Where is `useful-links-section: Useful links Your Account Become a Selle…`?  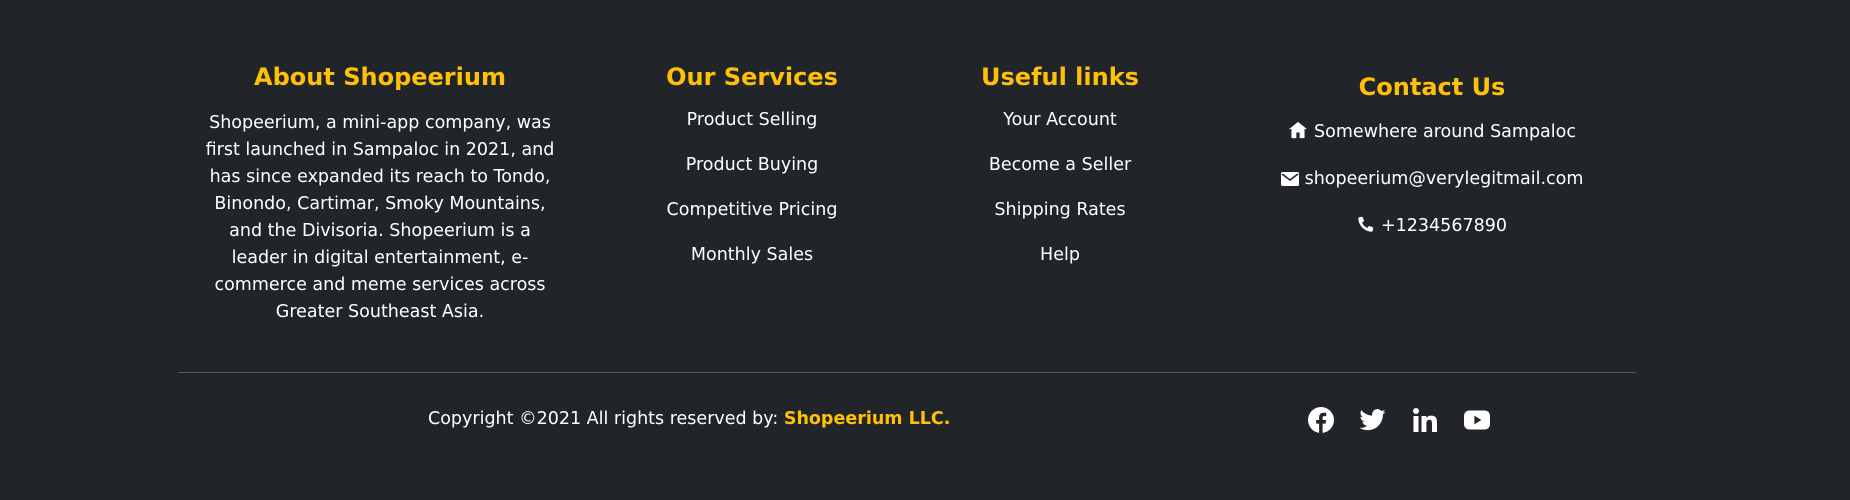 useful-links-section: Useful links Your Account Become a Selle… is located at coordinates (1060, 175).